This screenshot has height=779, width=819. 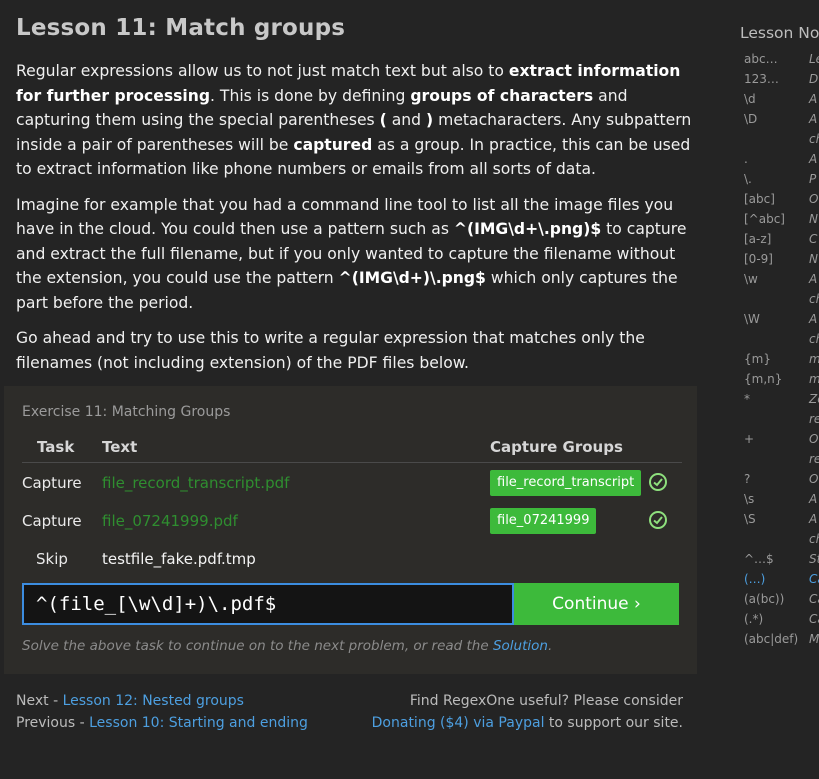 I want to click on table-row: Capture file_07241999.pdf file_07241999, so click(x=352, y=521).